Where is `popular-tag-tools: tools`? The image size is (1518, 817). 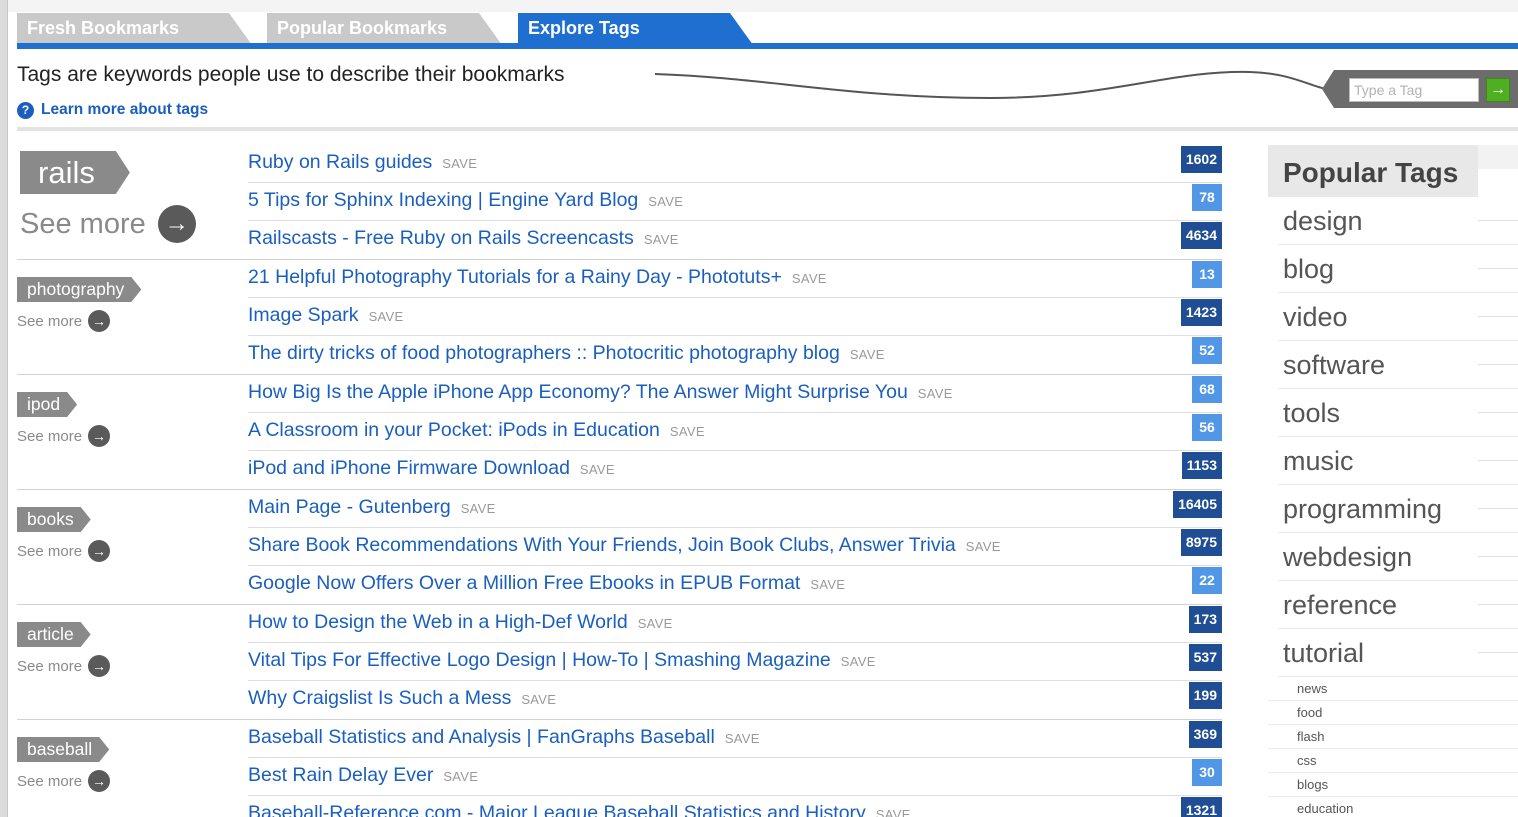 popular-tag-tools: tools is located at coordinates (1398, 413).